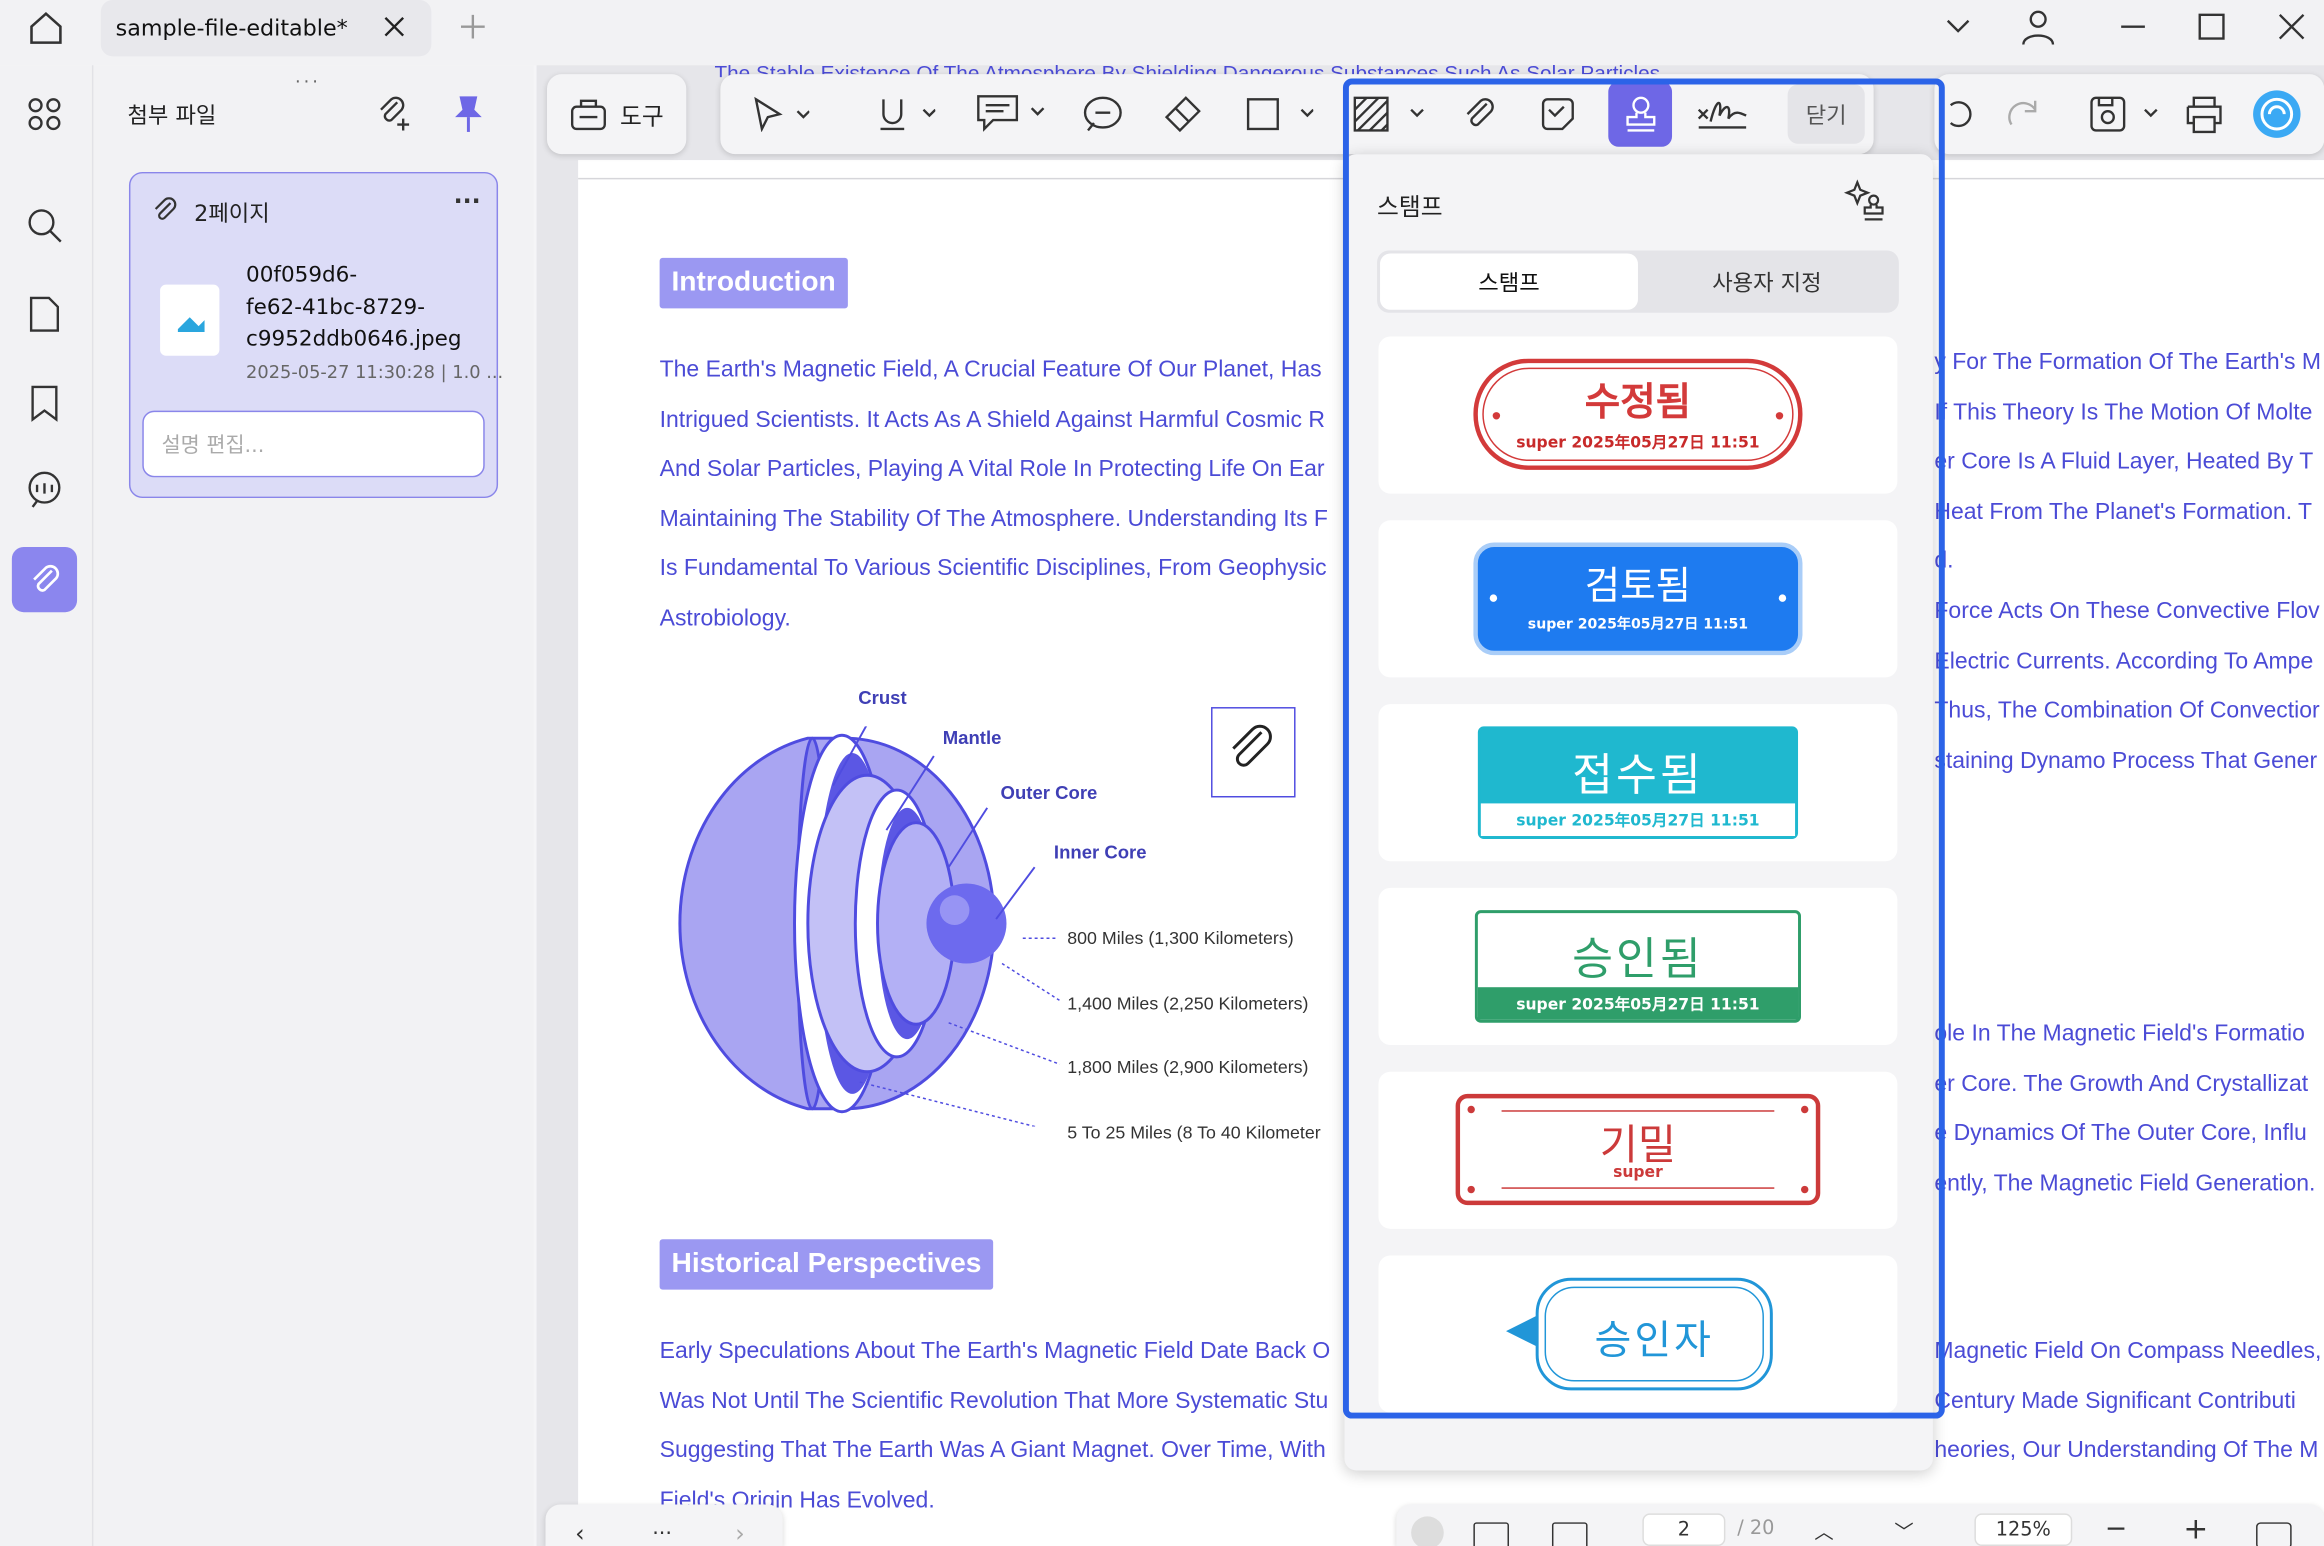  Describe the element at coordinates (1388, 114) in the screenshot. I see `area-tool-icon` at that location.